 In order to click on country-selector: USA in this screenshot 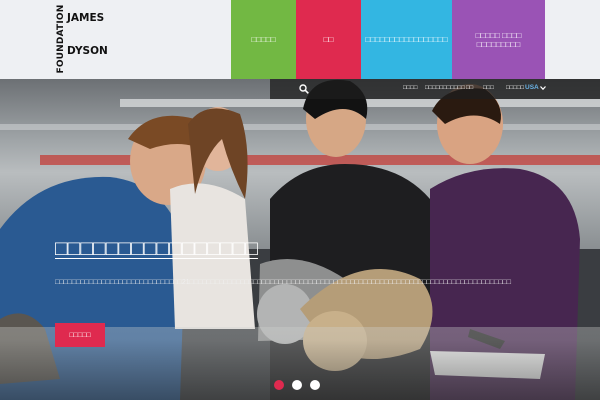, I will do `click(532, 87)`.